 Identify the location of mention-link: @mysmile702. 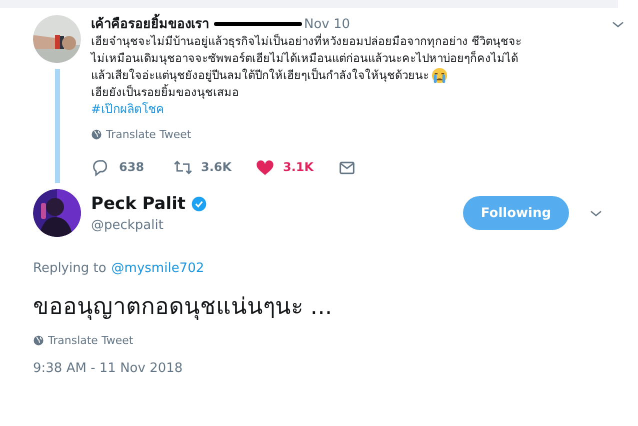
(157, 268).